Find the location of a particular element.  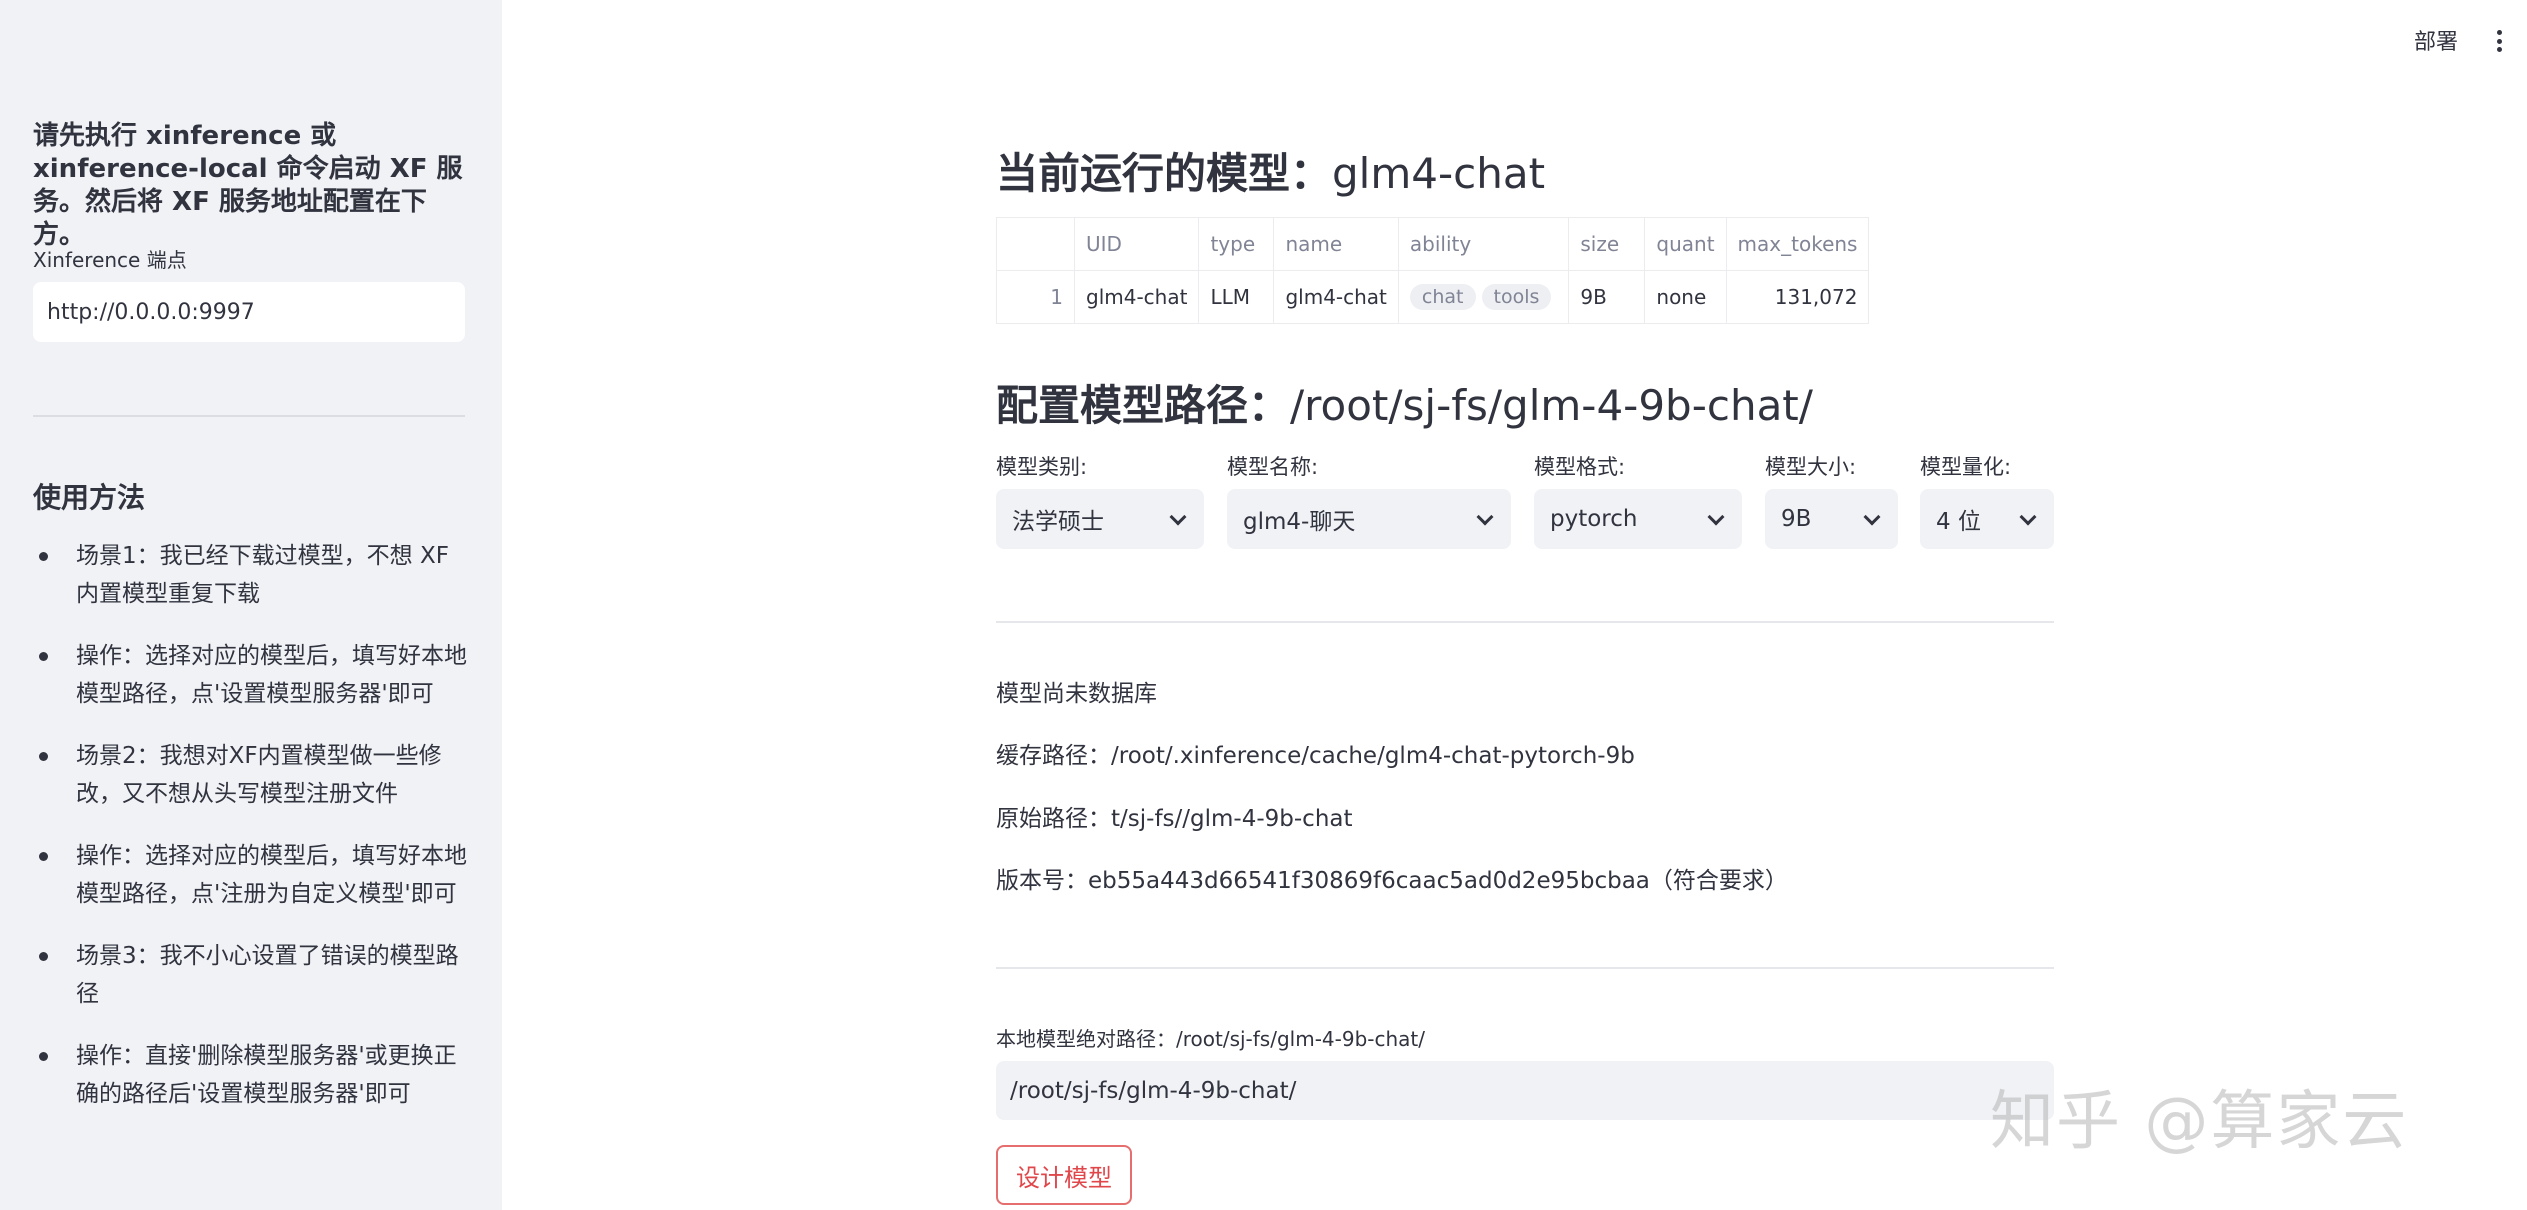

cell-max-tokens: 131,072 is located at coordinates (1797, 297).